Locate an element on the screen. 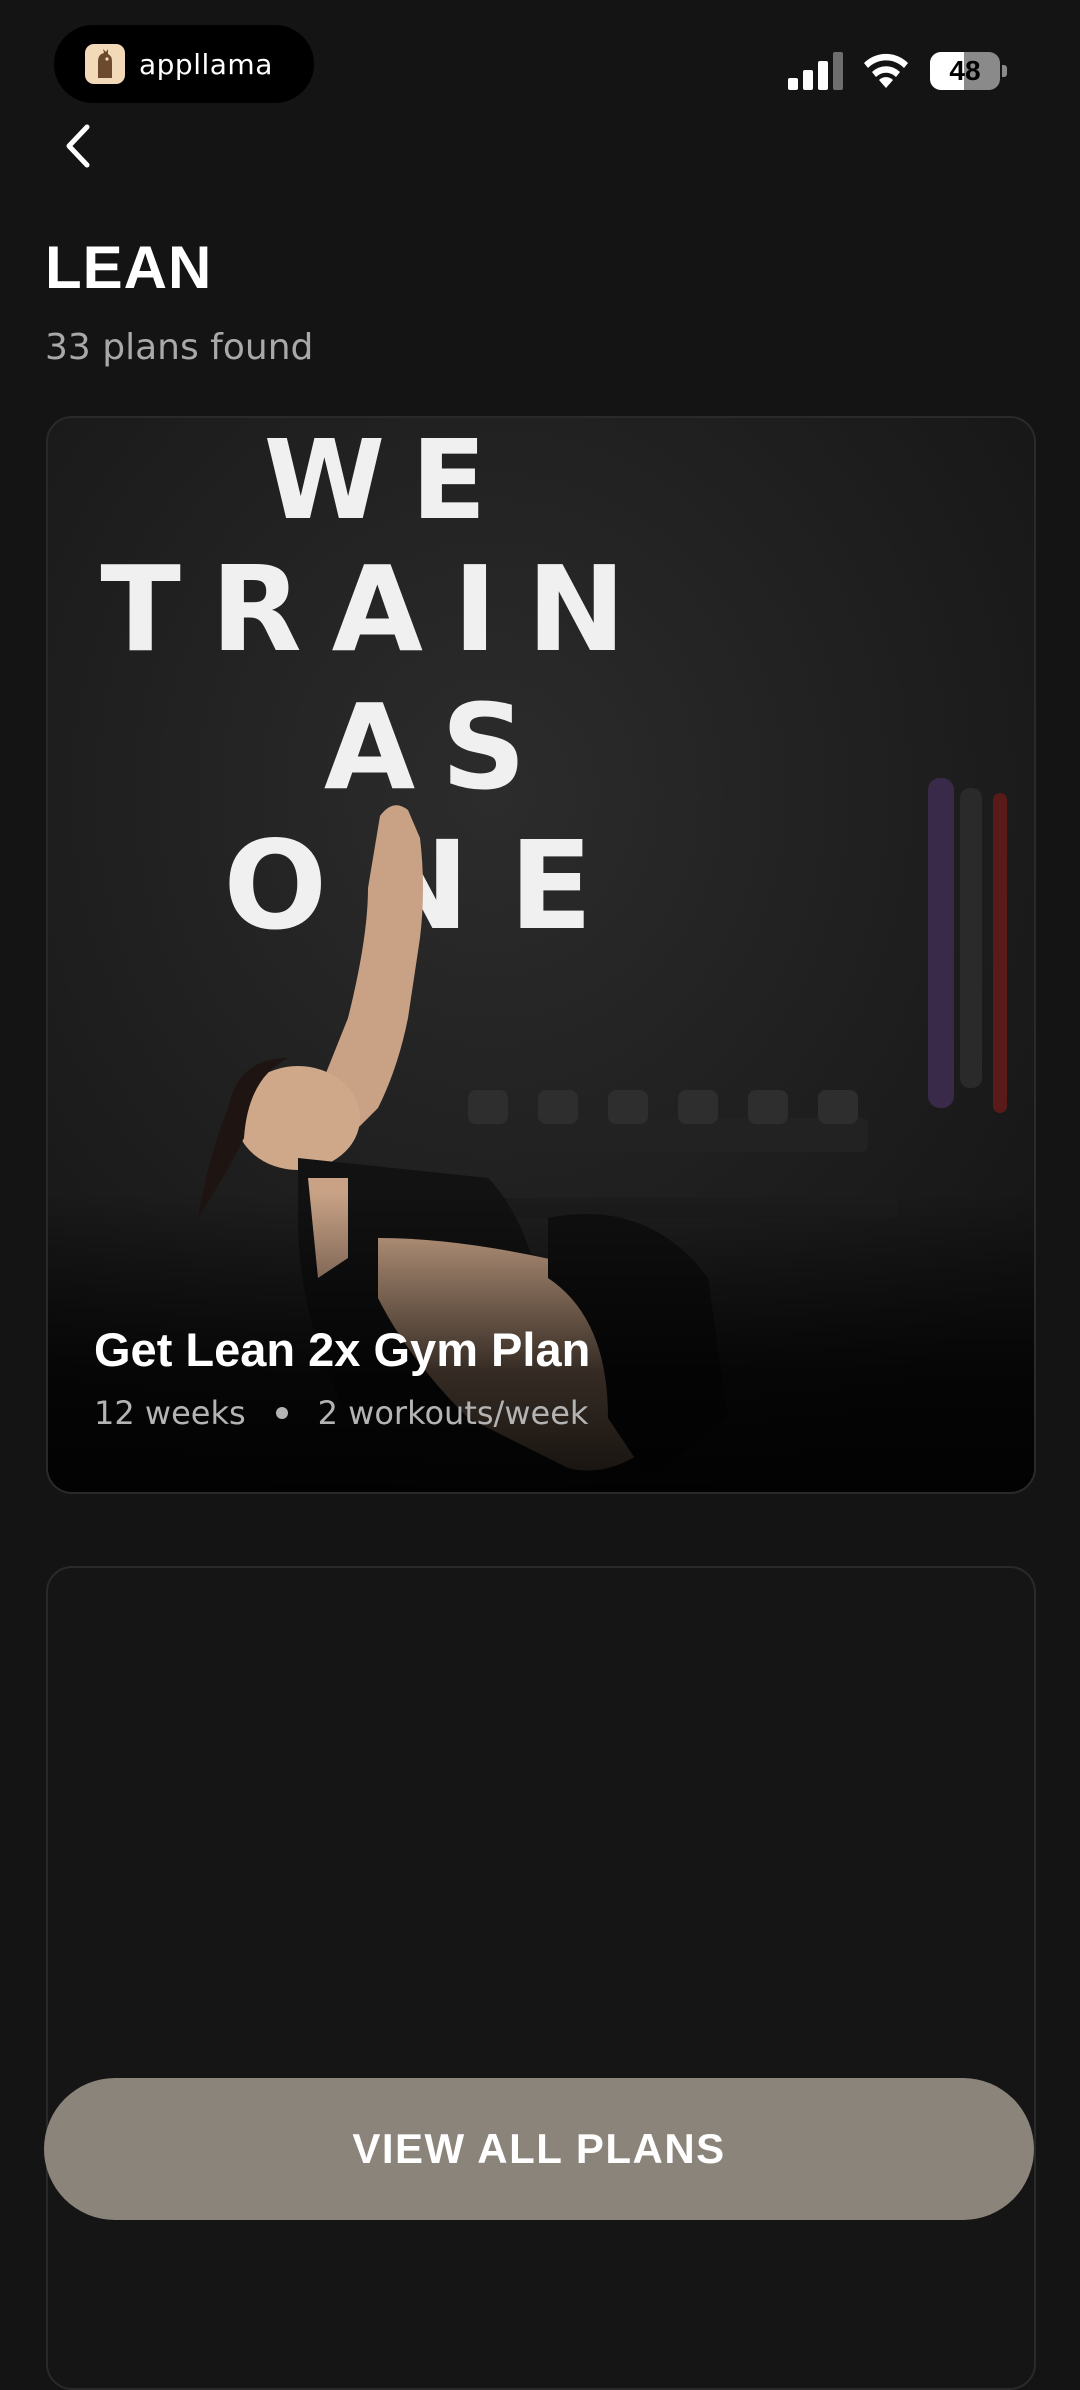 The height and width of the screenshot is (2390, 1080). photo-sign-word: AS is located at coordinates (438, 747).